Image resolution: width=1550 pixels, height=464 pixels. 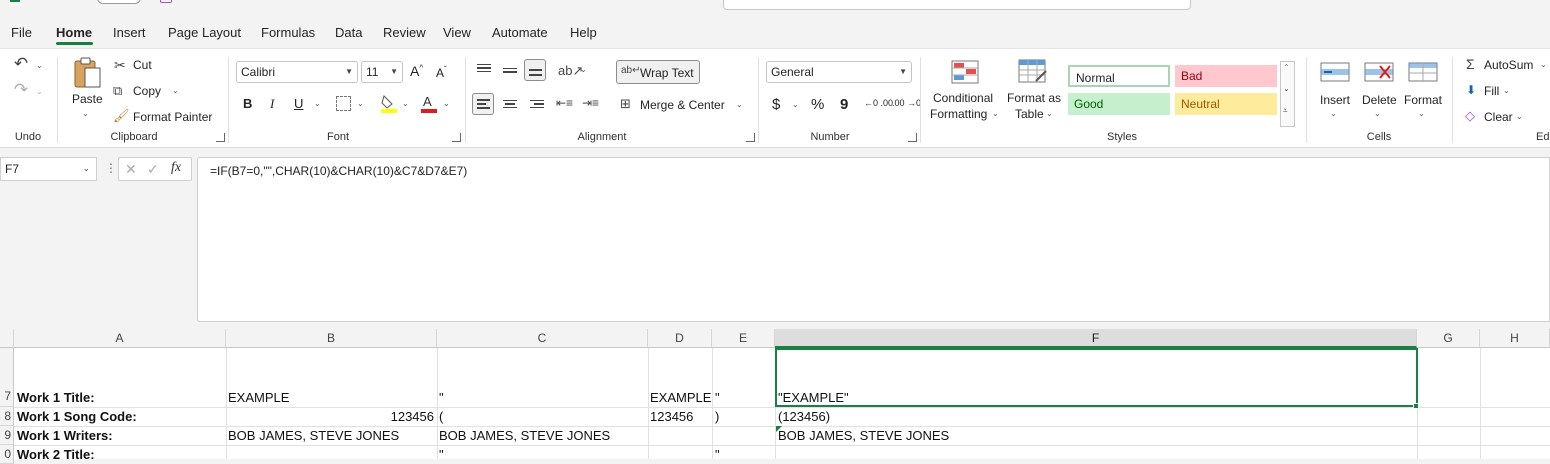 I want to click on row-header-8: 8, so click(x=7, y=416).